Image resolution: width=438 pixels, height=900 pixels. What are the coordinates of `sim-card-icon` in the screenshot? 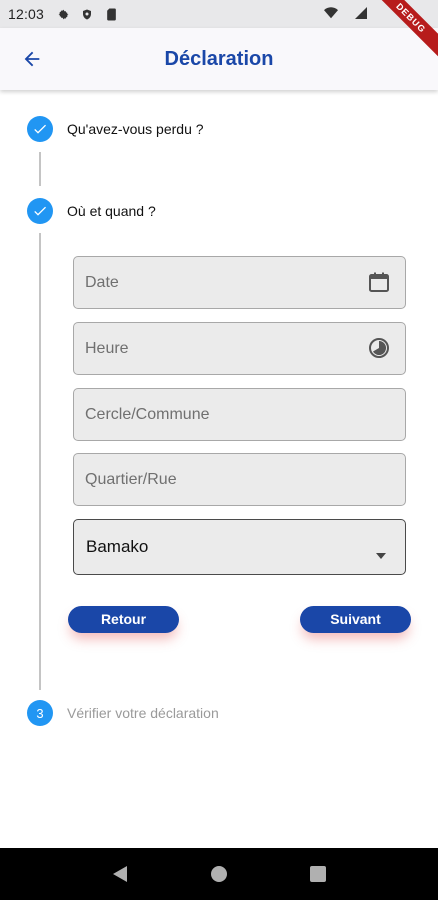 It's located at (111, 14).